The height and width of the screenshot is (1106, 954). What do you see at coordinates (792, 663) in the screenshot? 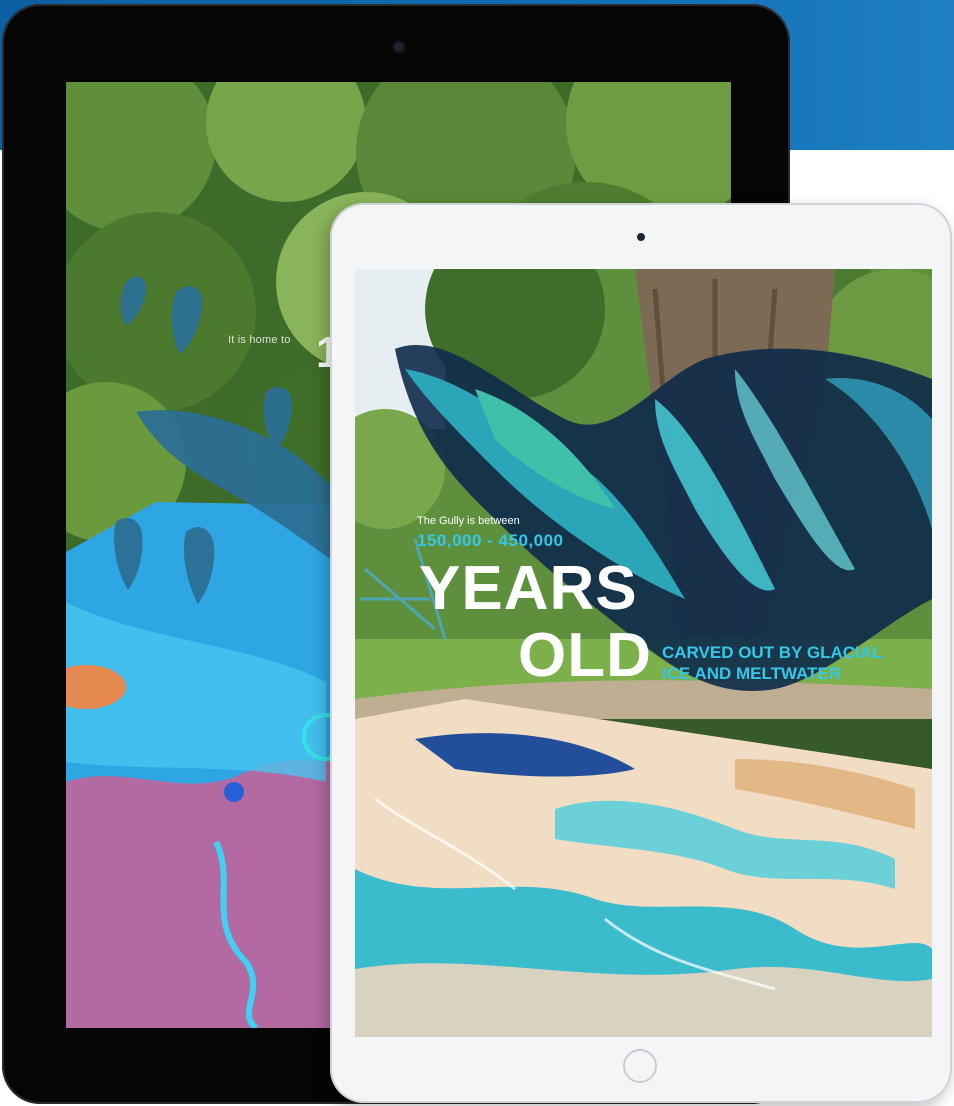
I see `carved-subtitle: CARVED OUT BY GLACIAL ICE AND MELTWATER` at bounding box center [792, 663].